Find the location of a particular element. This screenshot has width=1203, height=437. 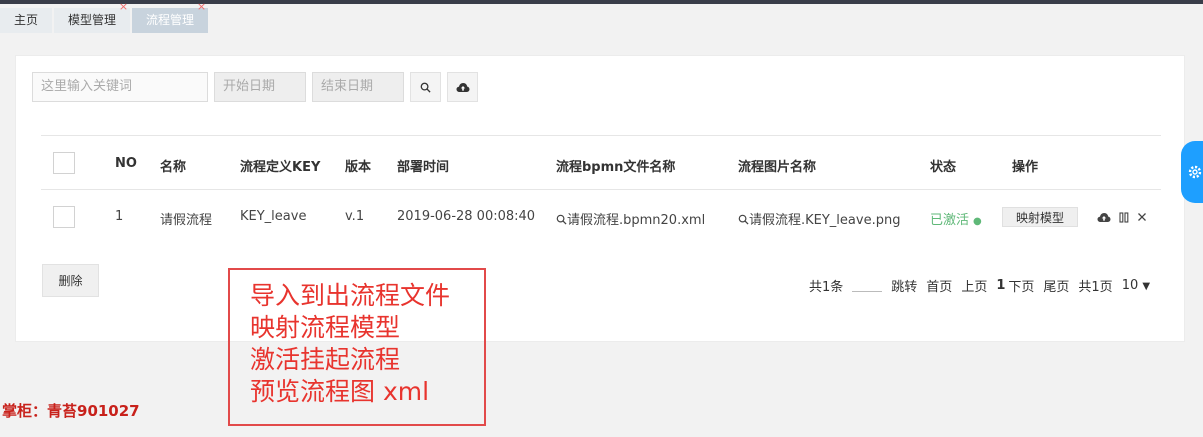

pager-first: 首页 is located at coordinates (939, 285).